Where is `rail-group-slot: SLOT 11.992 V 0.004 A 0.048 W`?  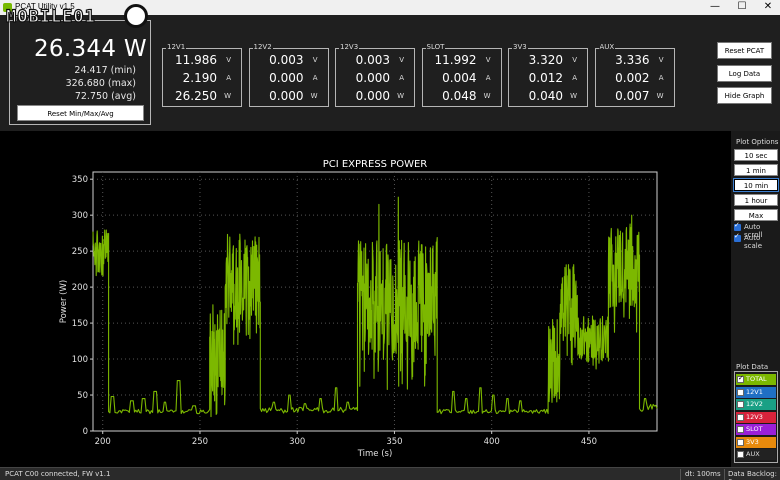
rail-group-slot: SLOT 11.992 V 0.004 A 0.048 W is located at coordinates (462, 75).